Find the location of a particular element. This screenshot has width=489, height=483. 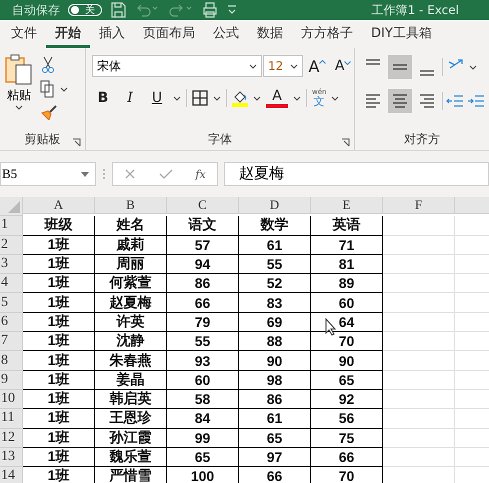

column-header: E is located at coordinates (347, 205).